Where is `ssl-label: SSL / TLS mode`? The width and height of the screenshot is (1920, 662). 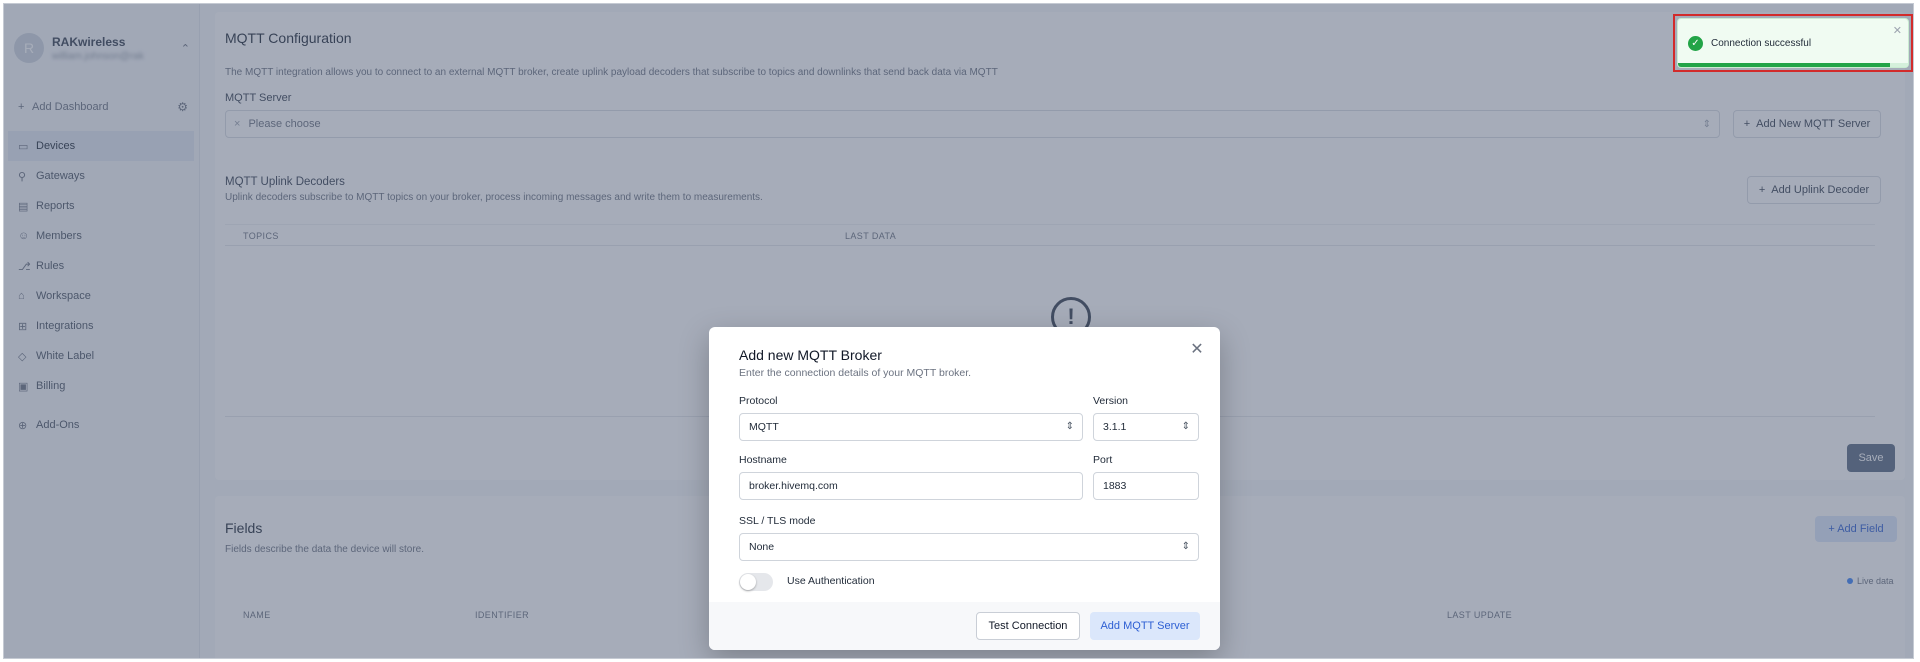
ssl-label: SSL / TLS mode is located at coordinates (777, 521).